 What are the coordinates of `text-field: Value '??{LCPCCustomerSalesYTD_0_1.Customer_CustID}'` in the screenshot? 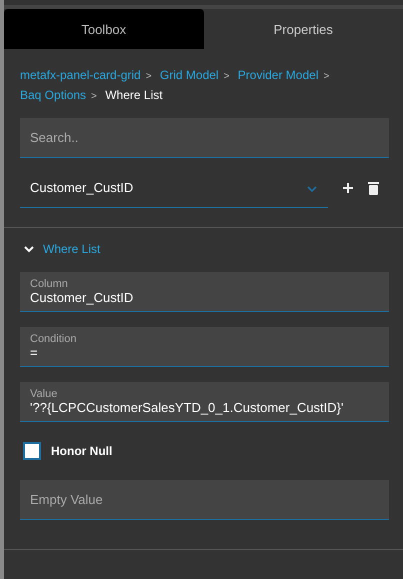 It's located at (204, 402).